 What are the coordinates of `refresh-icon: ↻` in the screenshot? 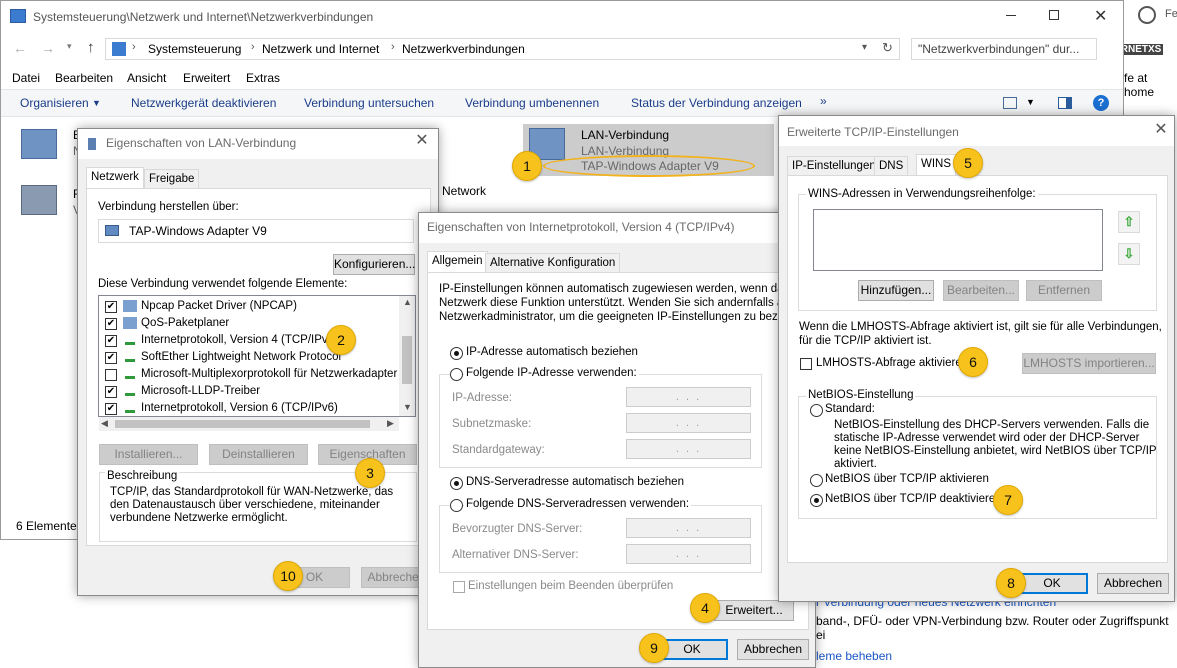 It's located at (887, 48).